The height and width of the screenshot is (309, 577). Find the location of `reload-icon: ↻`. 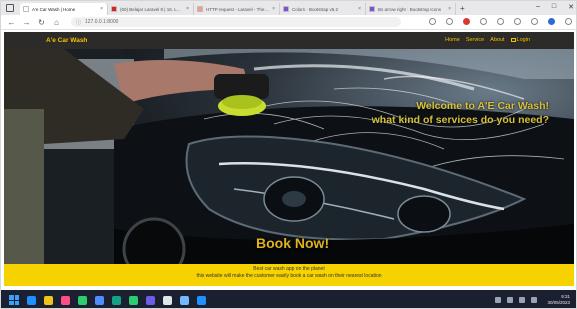

reload-icon: ↻ is located at coordinates (41, 22).